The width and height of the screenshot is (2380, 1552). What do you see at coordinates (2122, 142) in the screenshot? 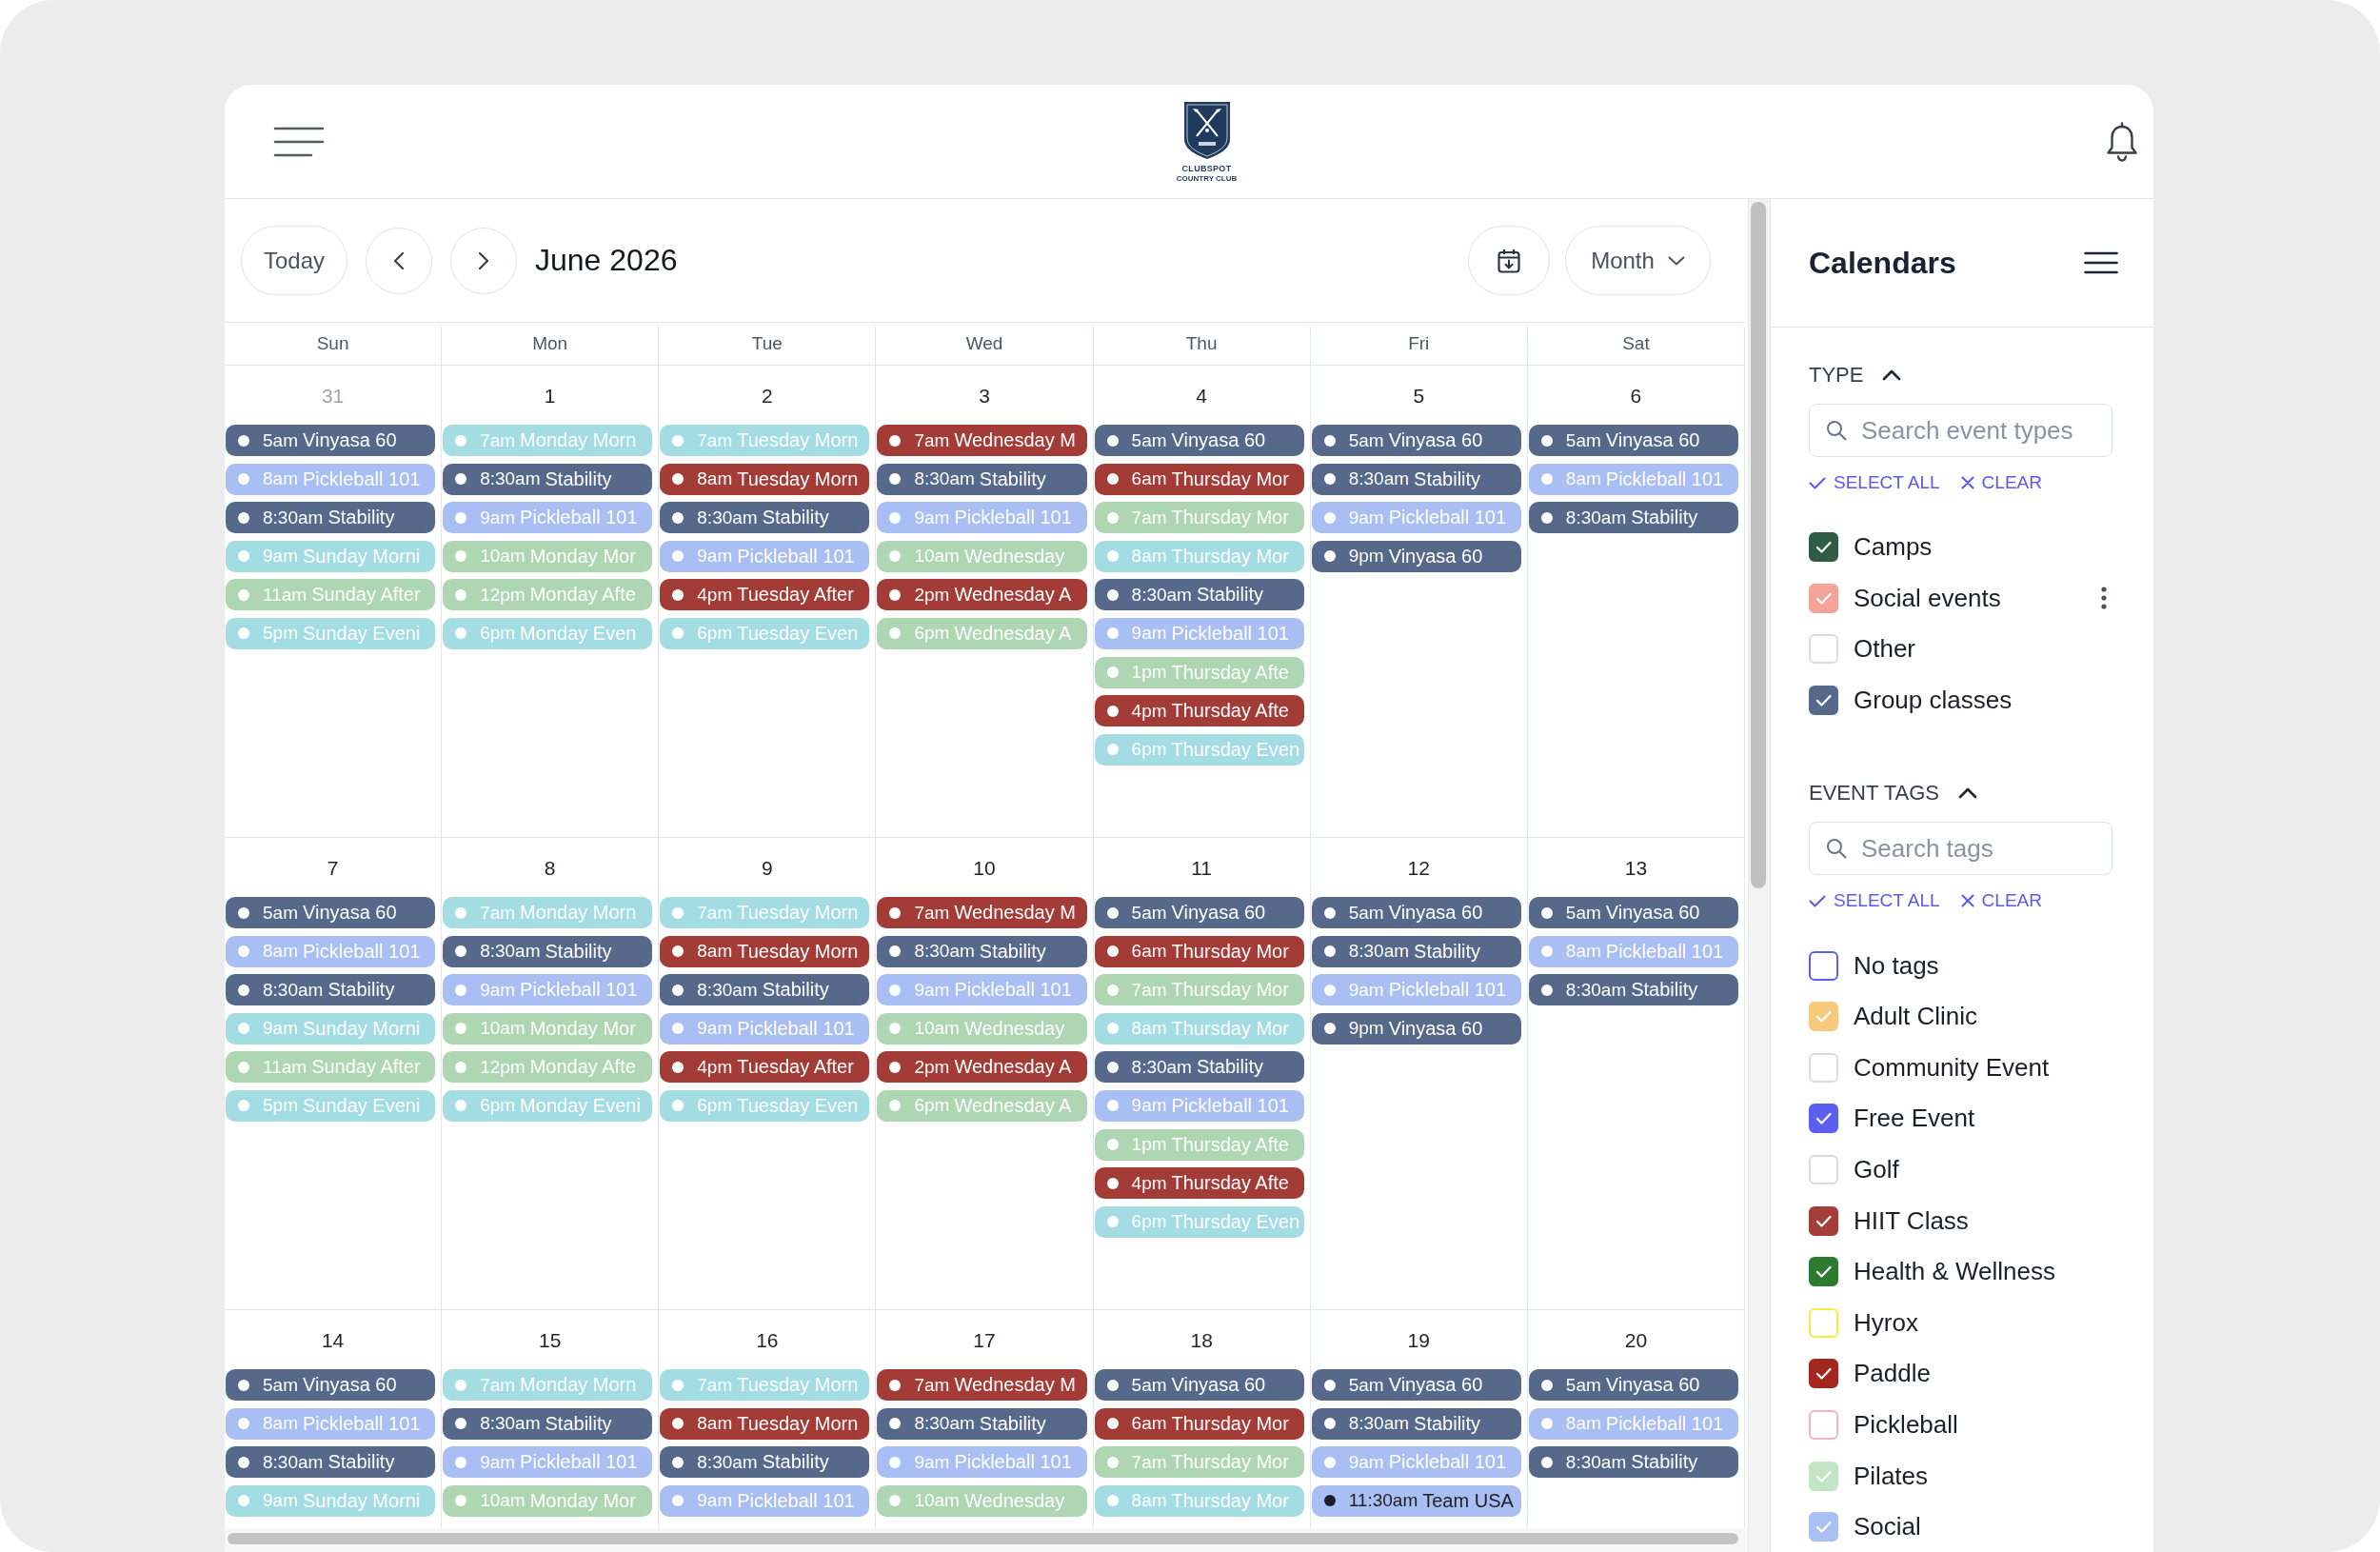
I see `notification-bell-icon` at bounding box center [2122, 142].